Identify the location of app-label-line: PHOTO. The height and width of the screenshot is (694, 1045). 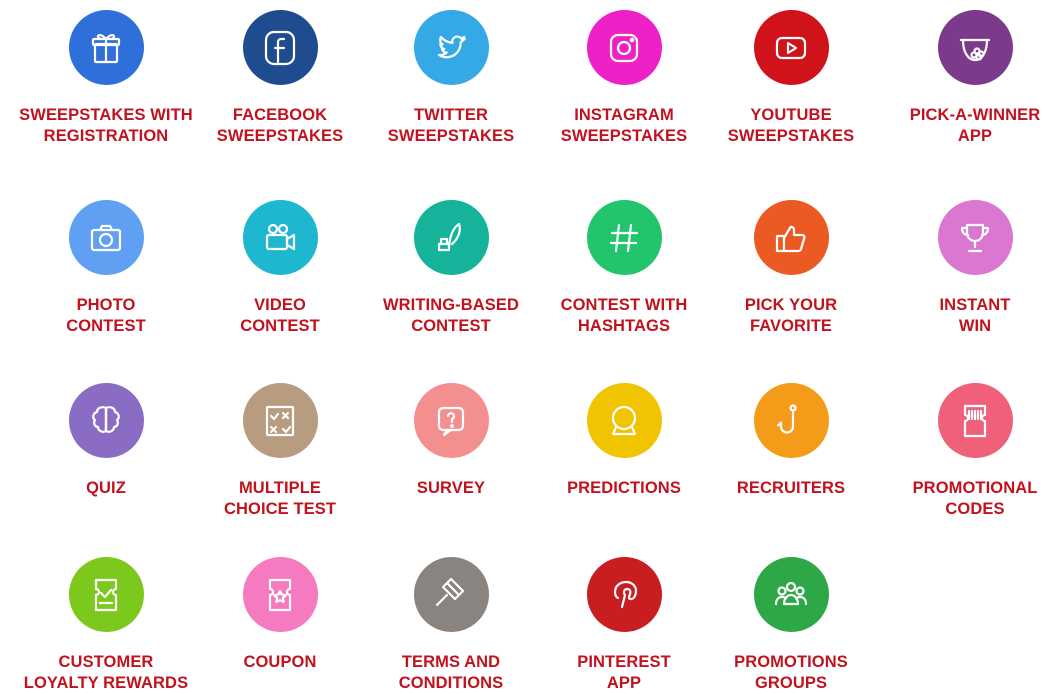
(106, 305).